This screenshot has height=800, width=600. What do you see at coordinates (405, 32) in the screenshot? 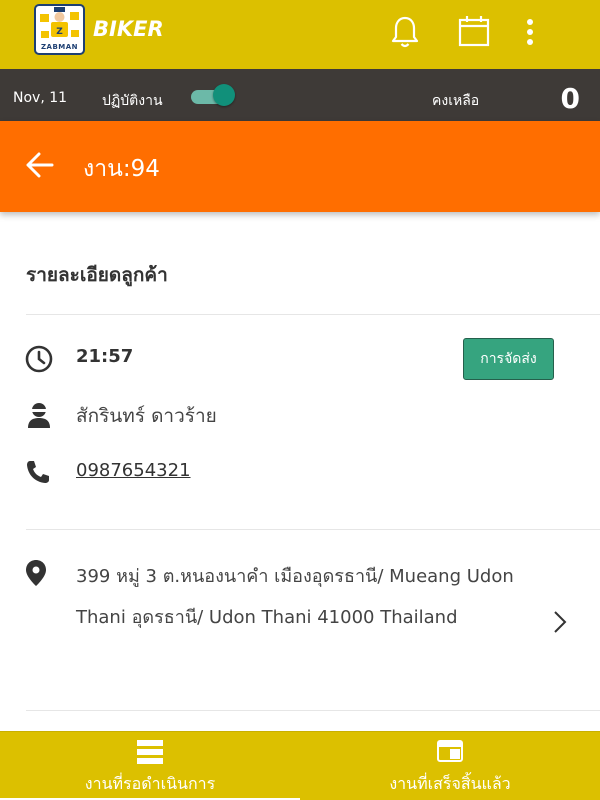
I see `bell-icon` at bounding box center [405, 32].